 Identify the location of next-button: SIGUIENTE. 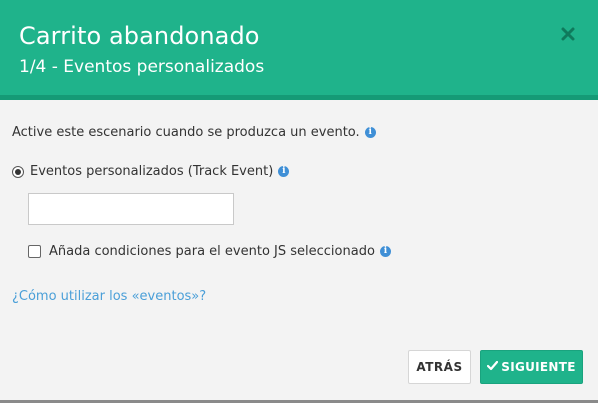
(531, 367).